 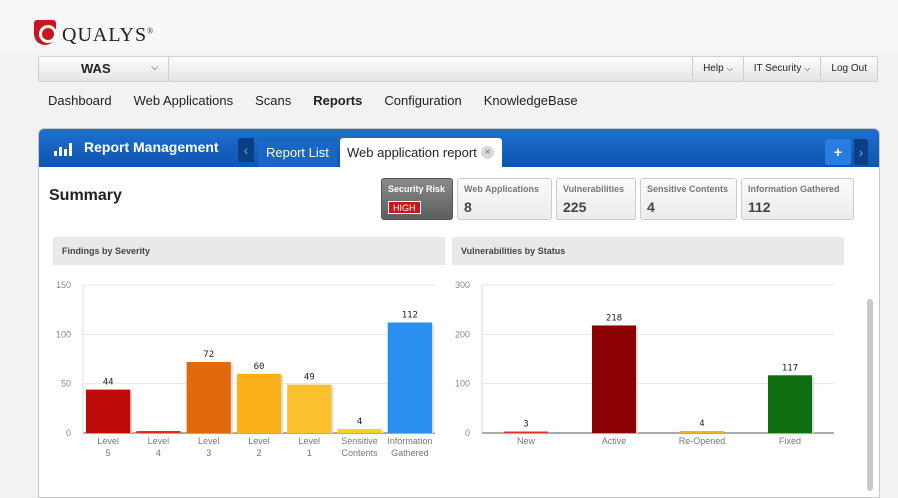 What do you see at coordinates (66, 384) in the screenshot?
I see `y-tick-label: 50` at bounding box center [66, 384].